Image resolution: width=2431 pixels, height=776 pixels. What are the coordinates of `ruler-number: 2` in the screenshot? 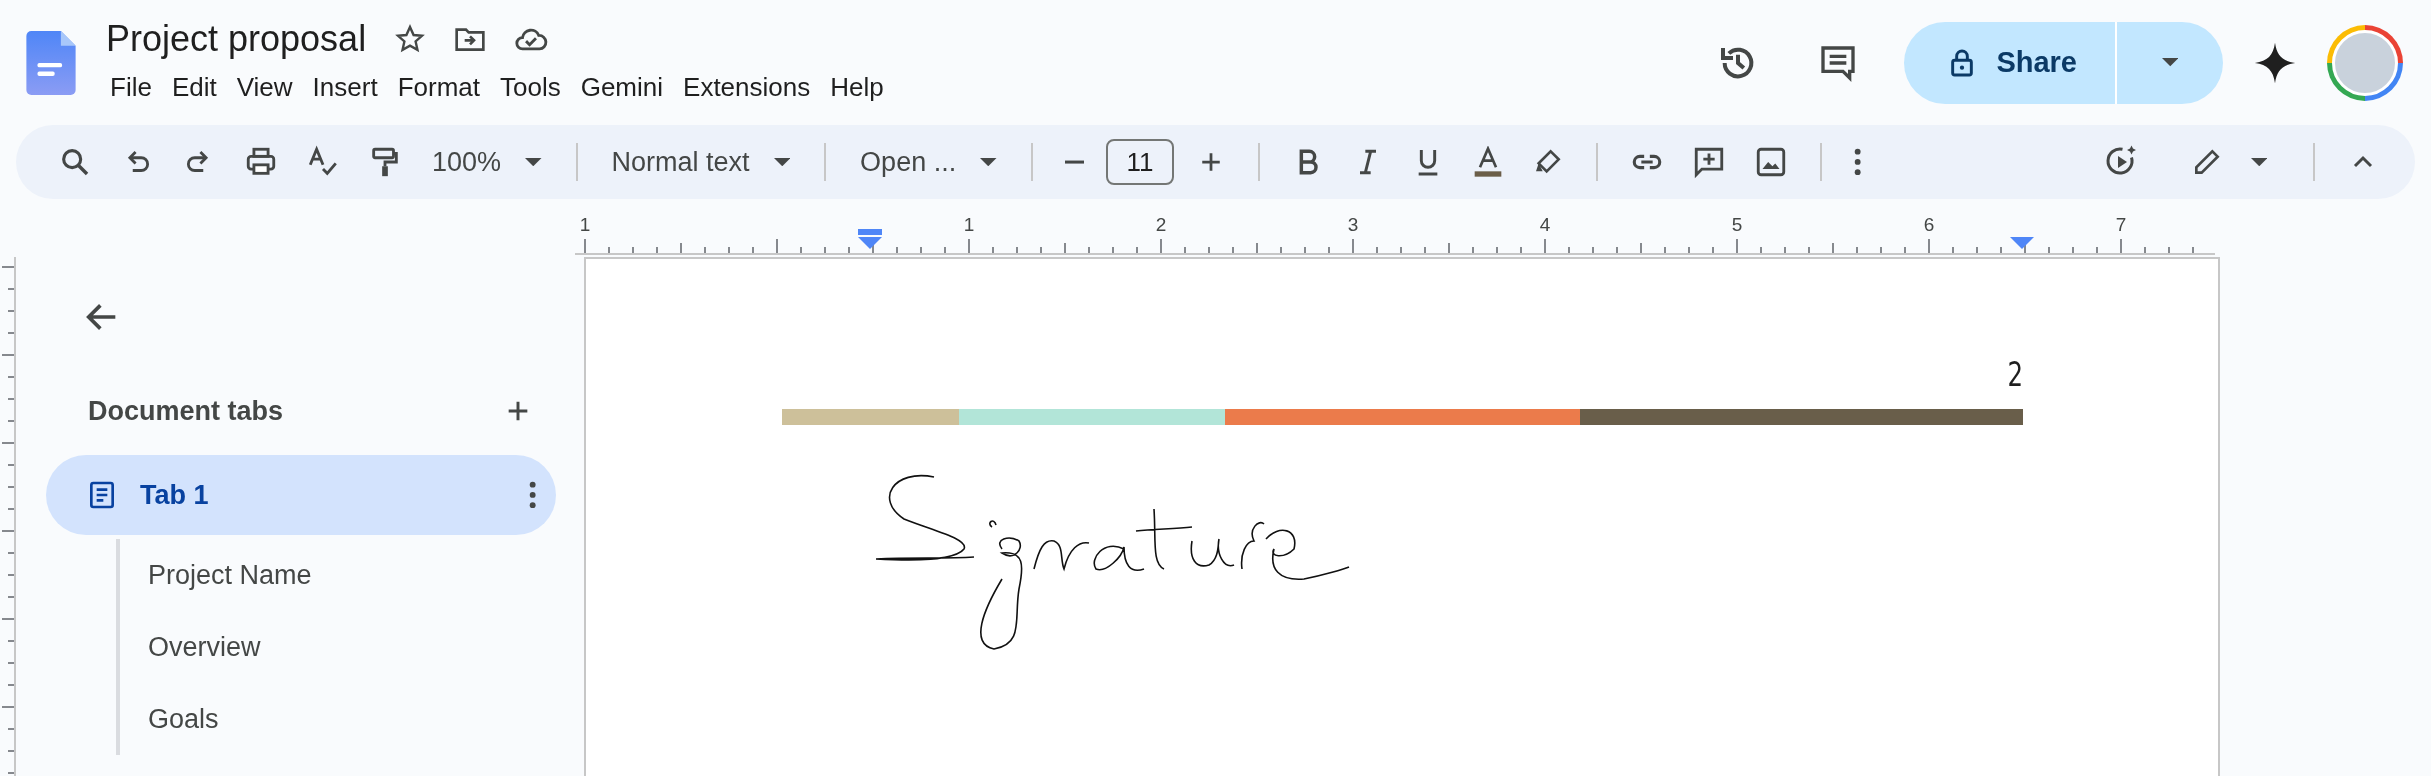 It's located at (1161, 224).